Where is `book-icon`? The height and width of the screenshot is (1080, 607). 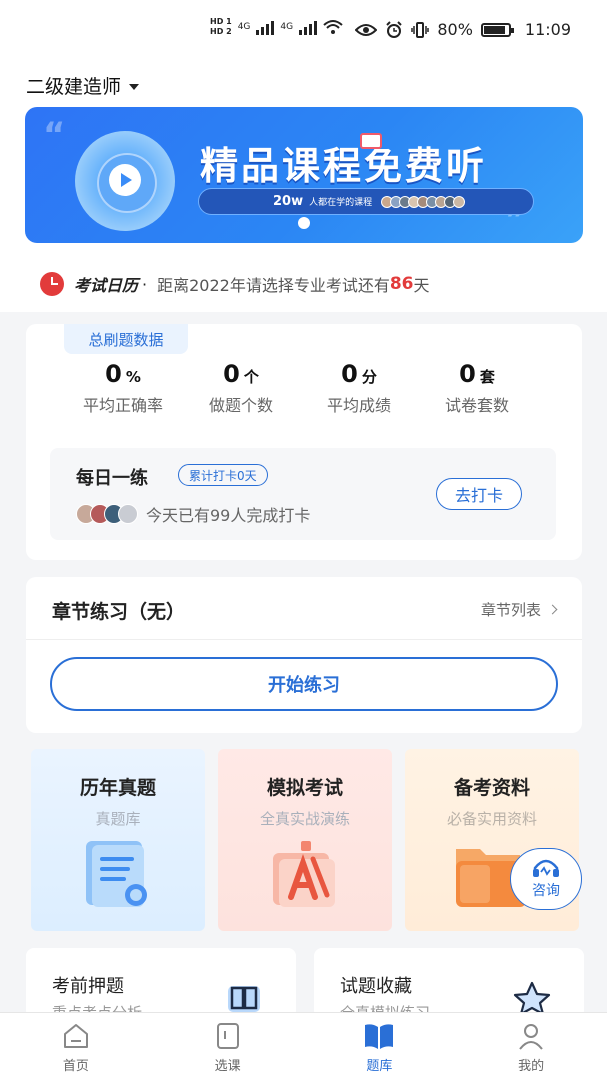 book-icon is located at coordinates (379, 1036).